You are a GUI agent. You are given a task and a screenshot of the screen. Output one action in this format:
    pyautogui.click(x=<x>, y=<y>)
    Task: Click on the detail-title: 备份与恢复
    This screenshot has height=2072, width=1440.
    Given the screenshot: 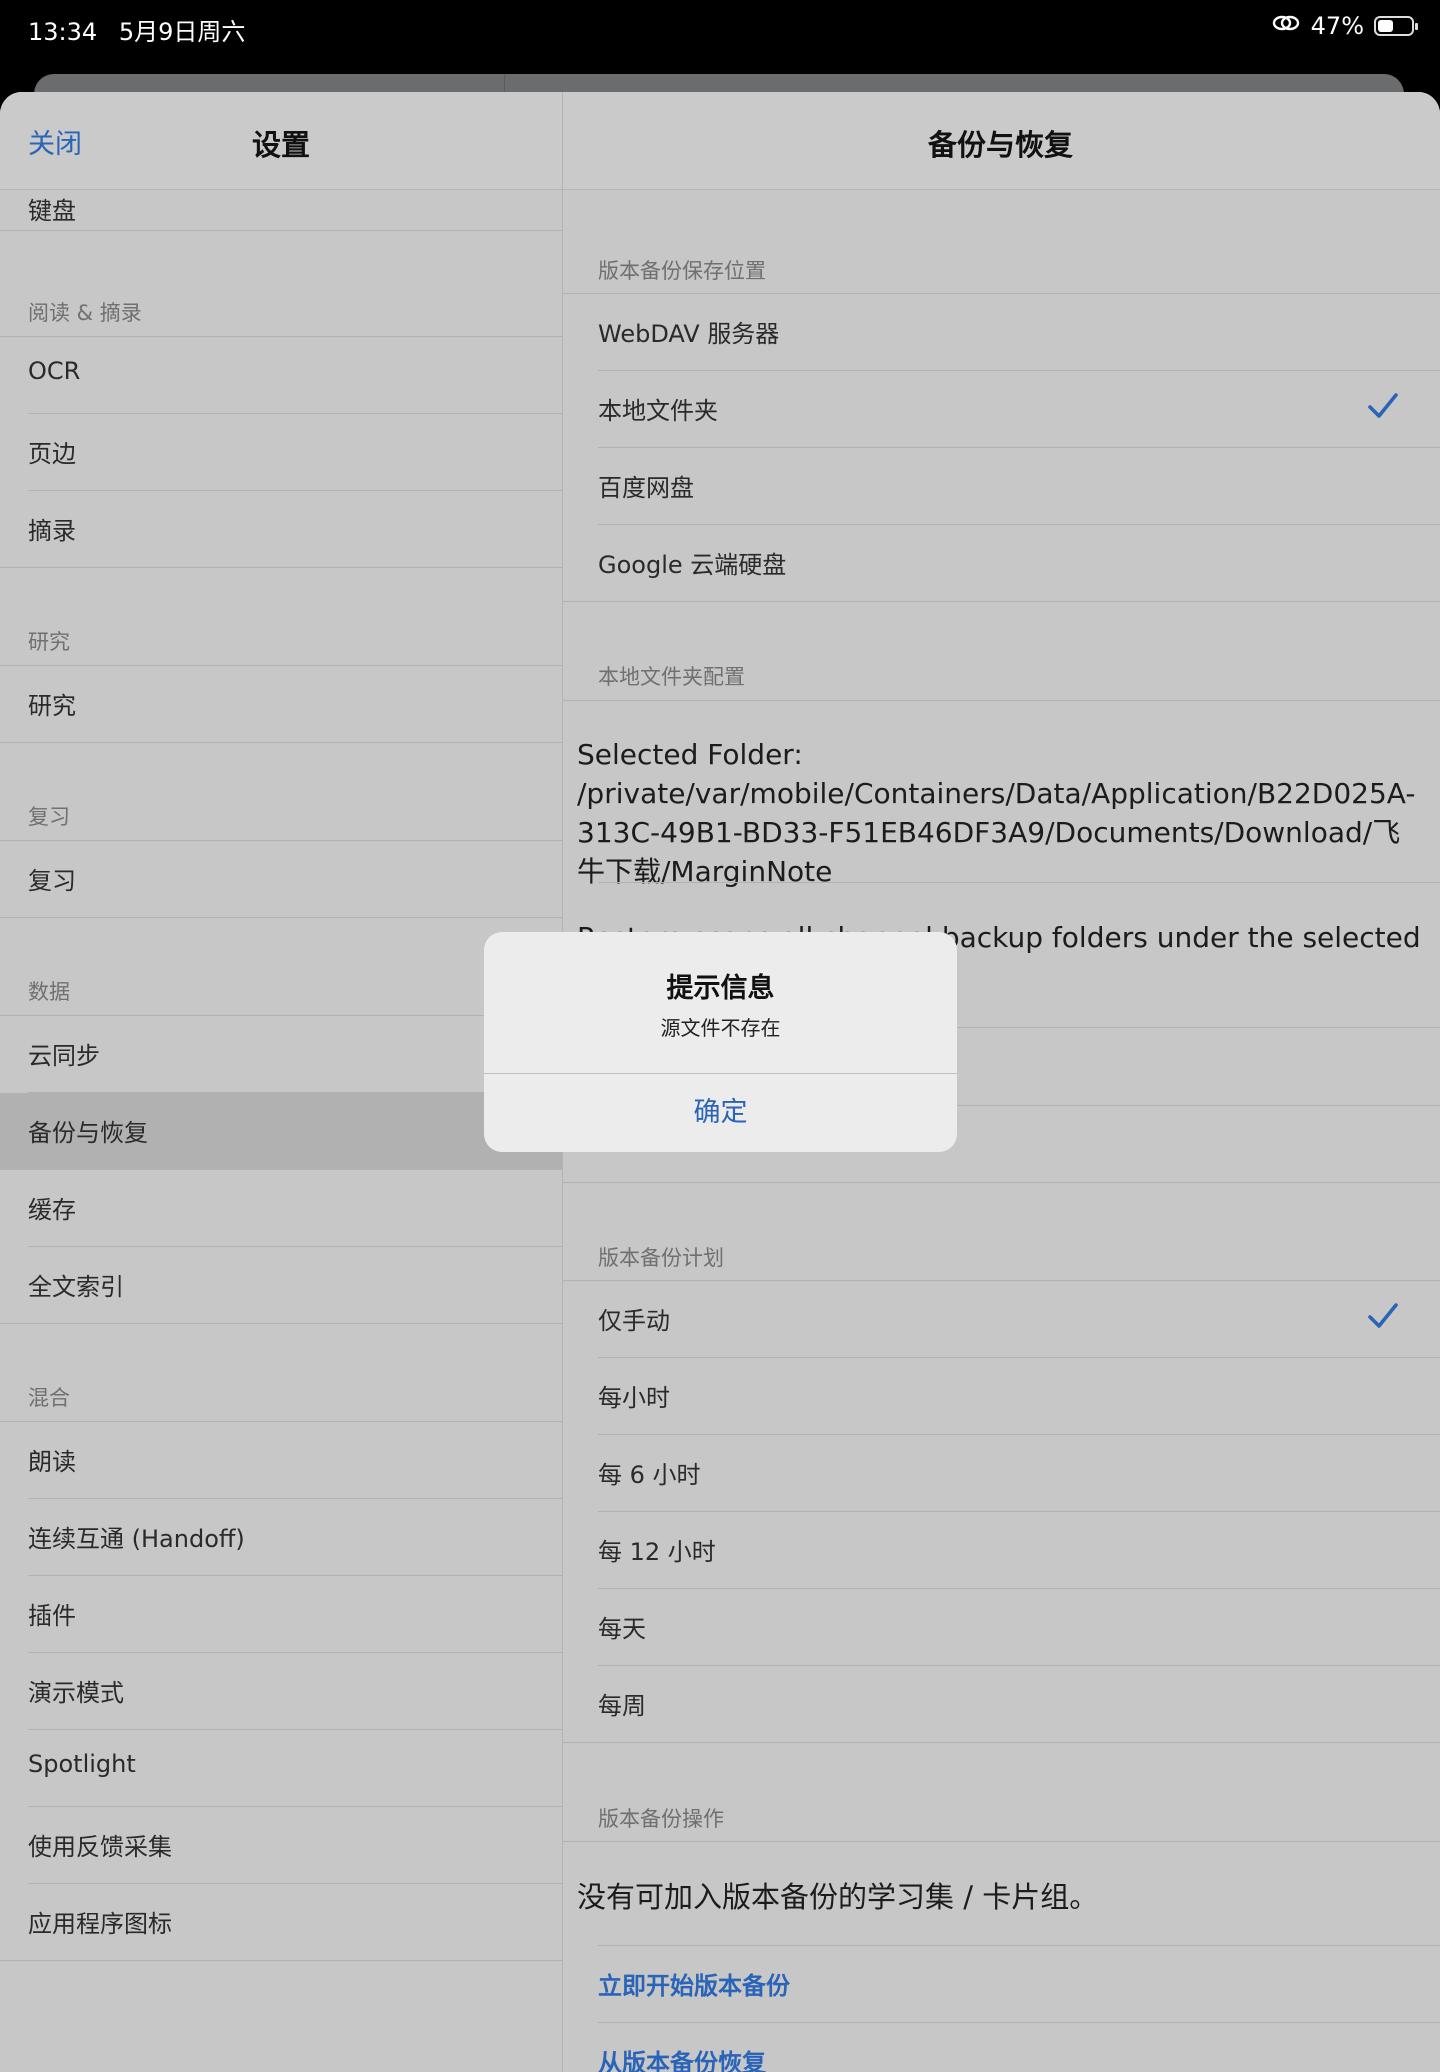 What is the action you would take?
    pyautogui.click(x=1001, y=145)
    